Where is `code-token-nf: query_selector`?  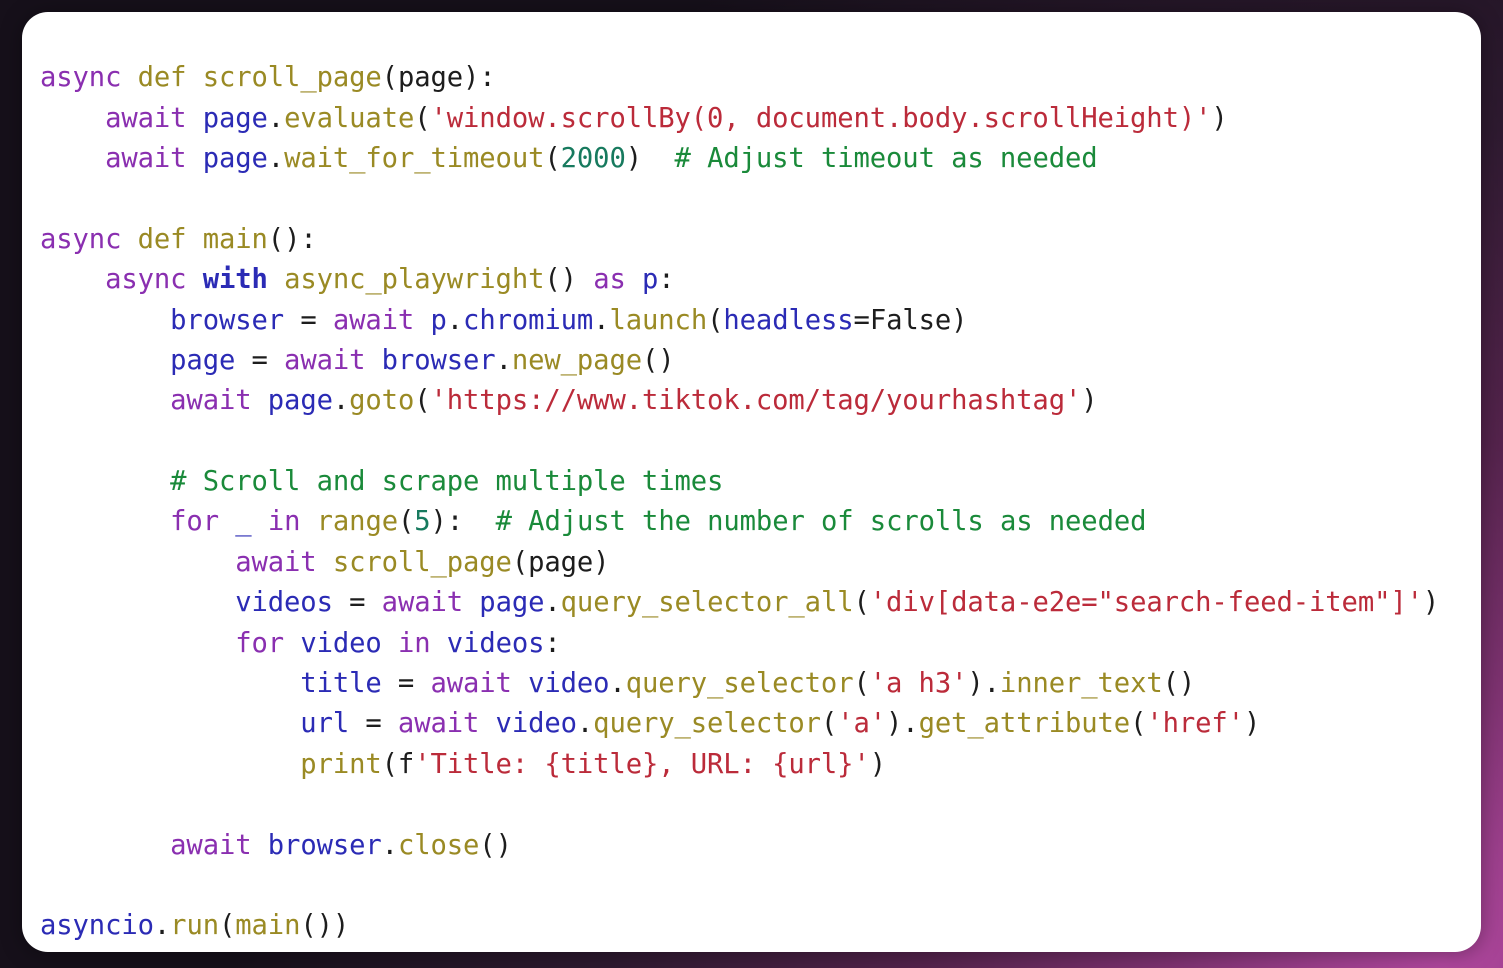
code-token-nf: query_selector is located at coordinates (739, 684).